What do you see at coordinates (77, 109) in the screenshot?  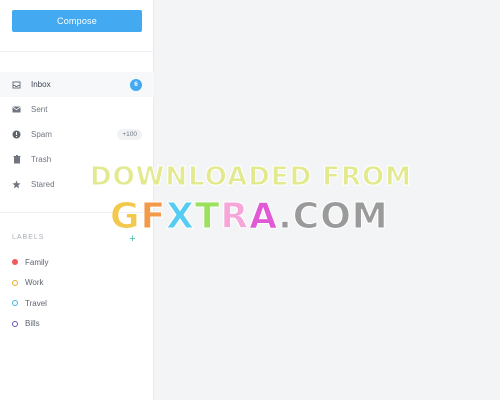 I see `nav-item-sent: Sent` at bounding box center [77, 109].